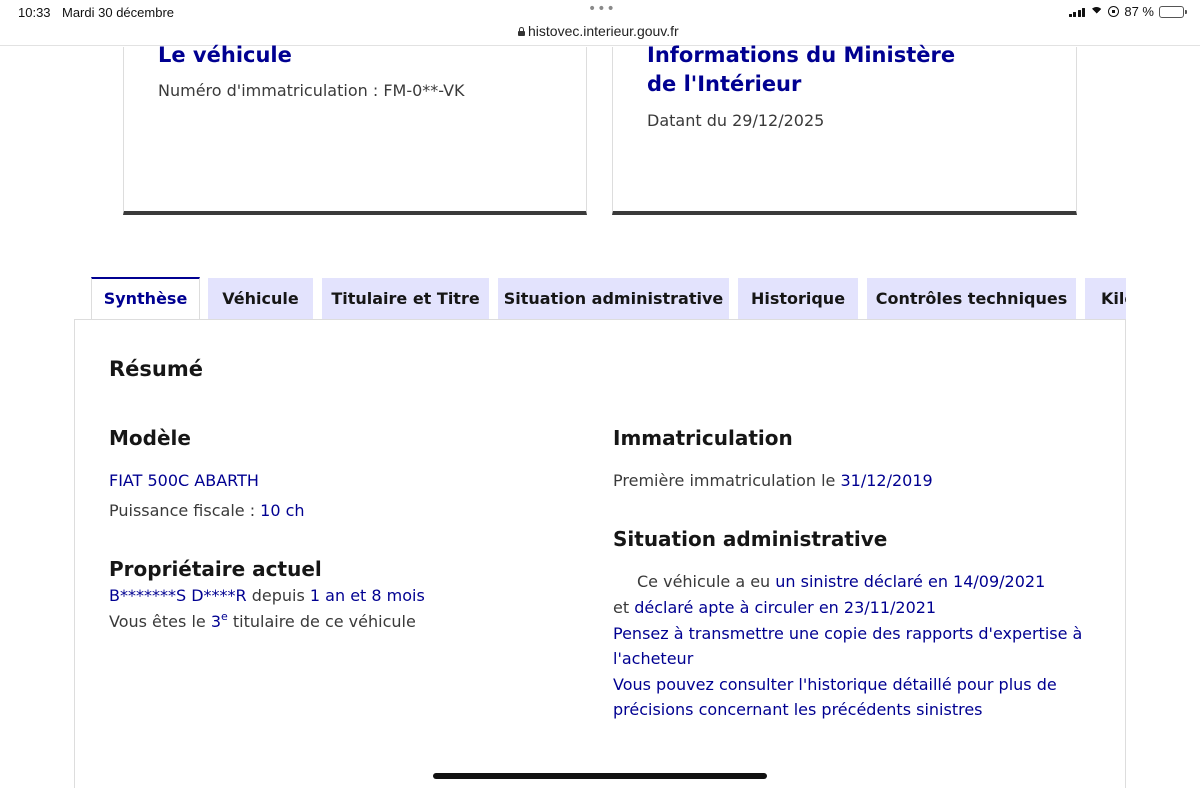 The image size is (1200, 788). What do you see at coordinates (624, 607) in the screenshot?
I see `admin-fit-prefix: et` at bounding box center [624, 607].